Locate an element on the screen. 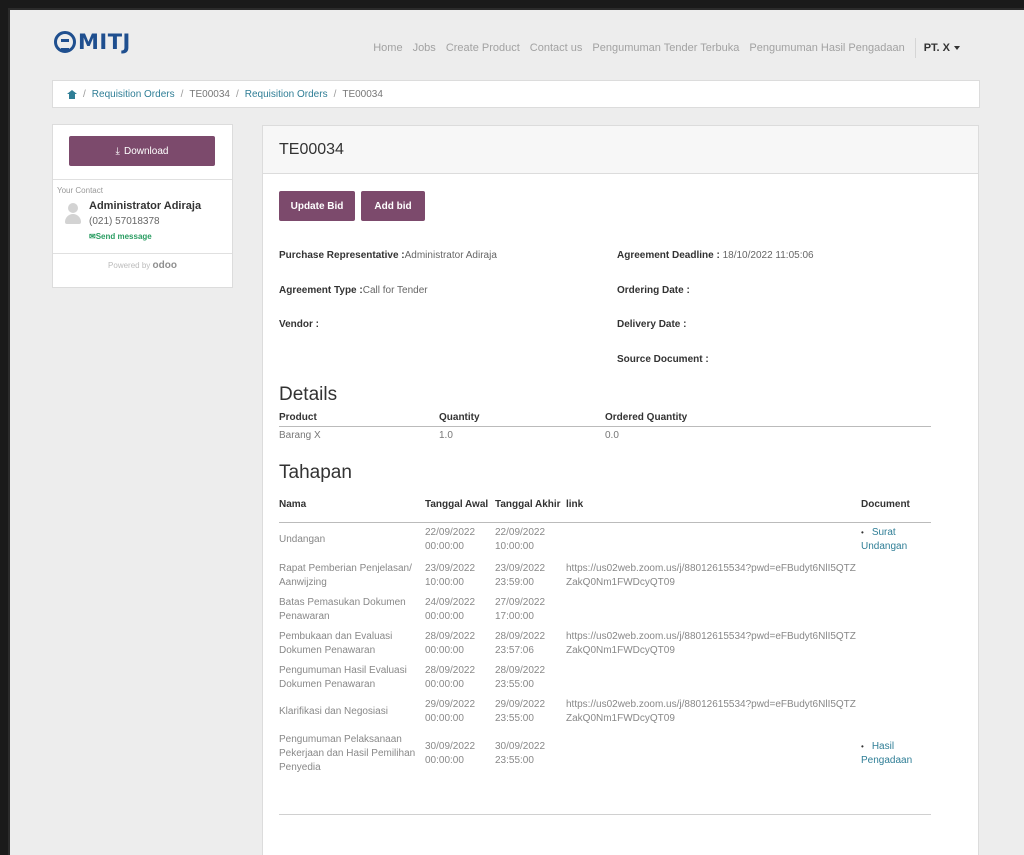 Image resolution: width=1024 pixels, height=855 pixels. odoo-logo: odoo is located at coordinates (165, 265).